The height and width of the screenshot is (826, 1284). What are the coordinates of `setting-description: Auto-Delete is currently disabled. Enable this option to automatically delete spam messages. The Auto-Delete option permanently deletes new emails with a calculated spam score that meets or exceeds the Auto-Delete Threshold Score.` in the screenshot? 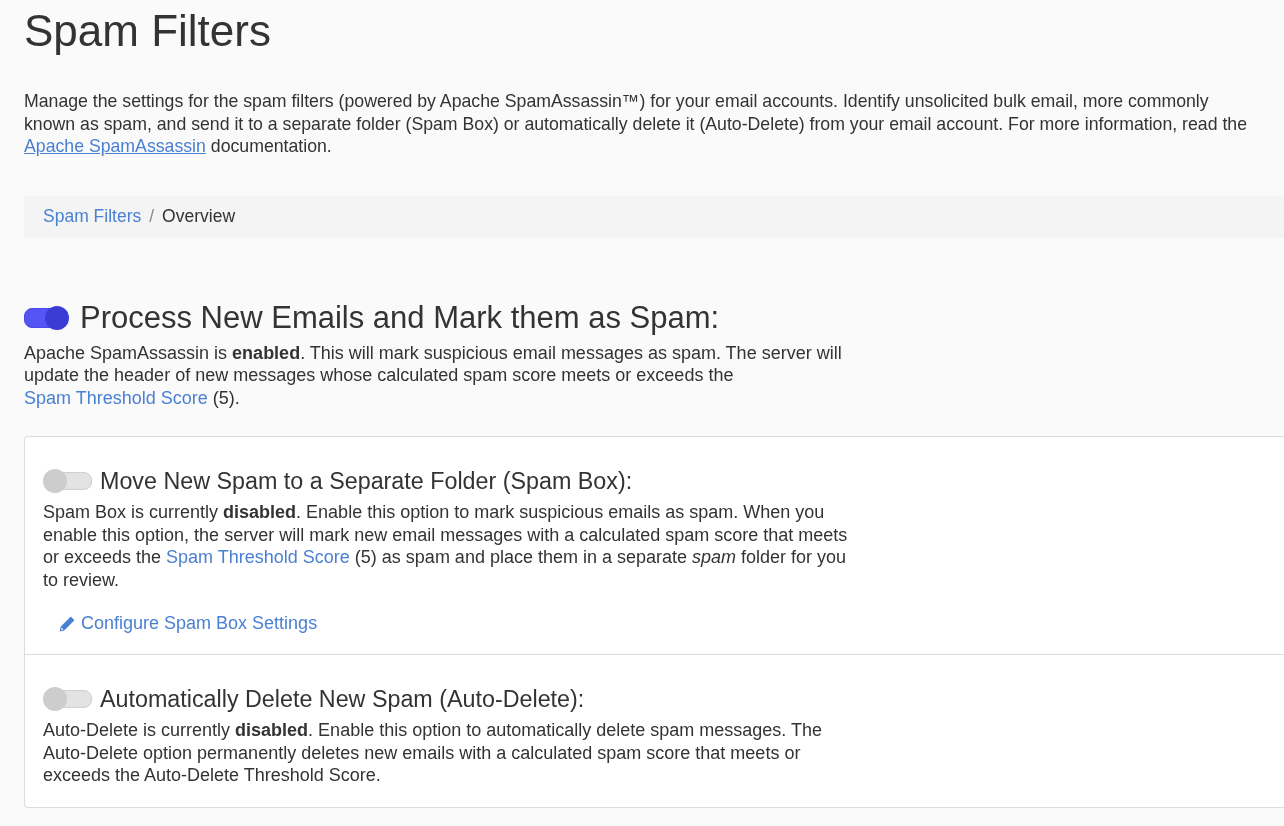 It's located at (433, 753).